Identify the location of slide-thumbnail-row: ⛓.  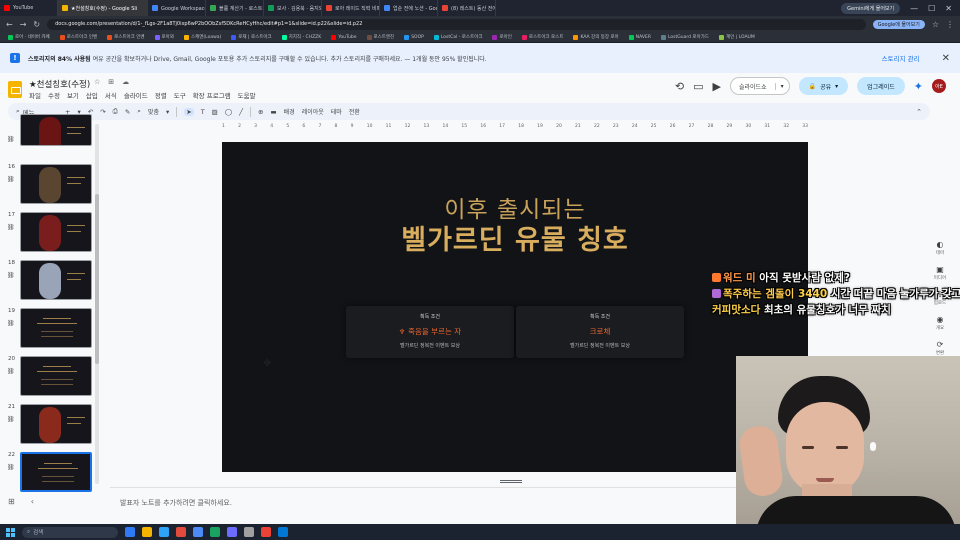
(49, 140).